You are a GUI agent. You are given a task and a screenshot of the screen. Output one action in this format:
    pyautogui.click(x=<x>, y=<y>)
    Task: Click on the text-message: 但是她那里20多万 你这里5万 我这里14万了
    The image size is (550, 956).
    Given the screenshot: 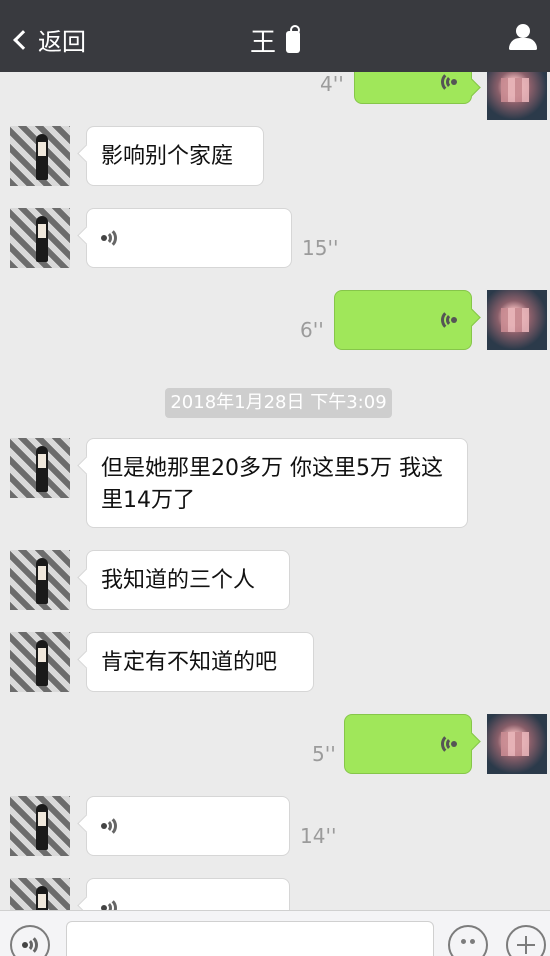 What is the action you would take?
    pyautogui.click(x=277, y=483)
    